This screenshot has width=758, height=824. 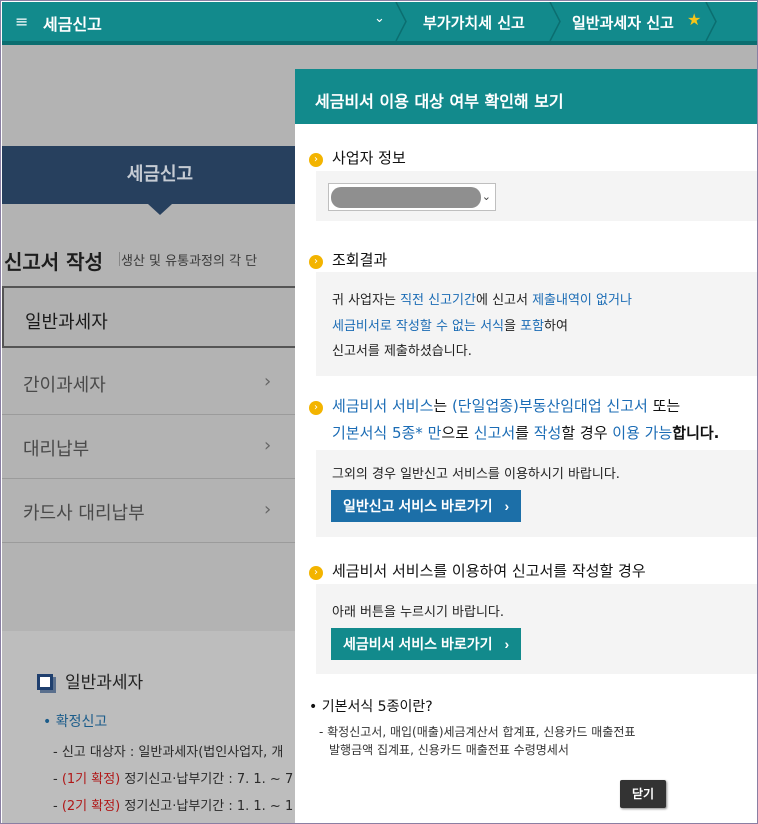 I want to click on general-filing-service-button: 일반신고 서비스 바로가기 ›, so click(x=426, y=506).